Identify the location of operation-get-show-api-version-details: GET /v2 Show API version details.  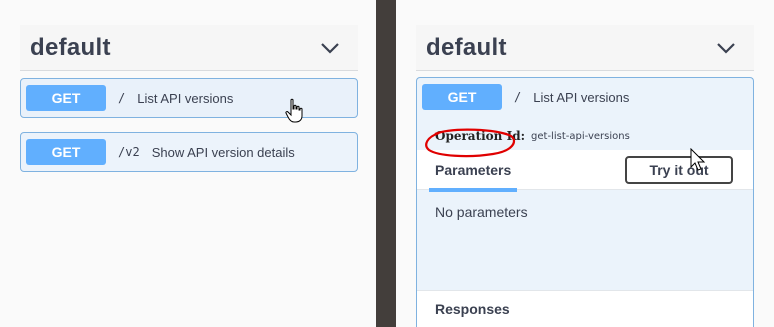
(189, 152).